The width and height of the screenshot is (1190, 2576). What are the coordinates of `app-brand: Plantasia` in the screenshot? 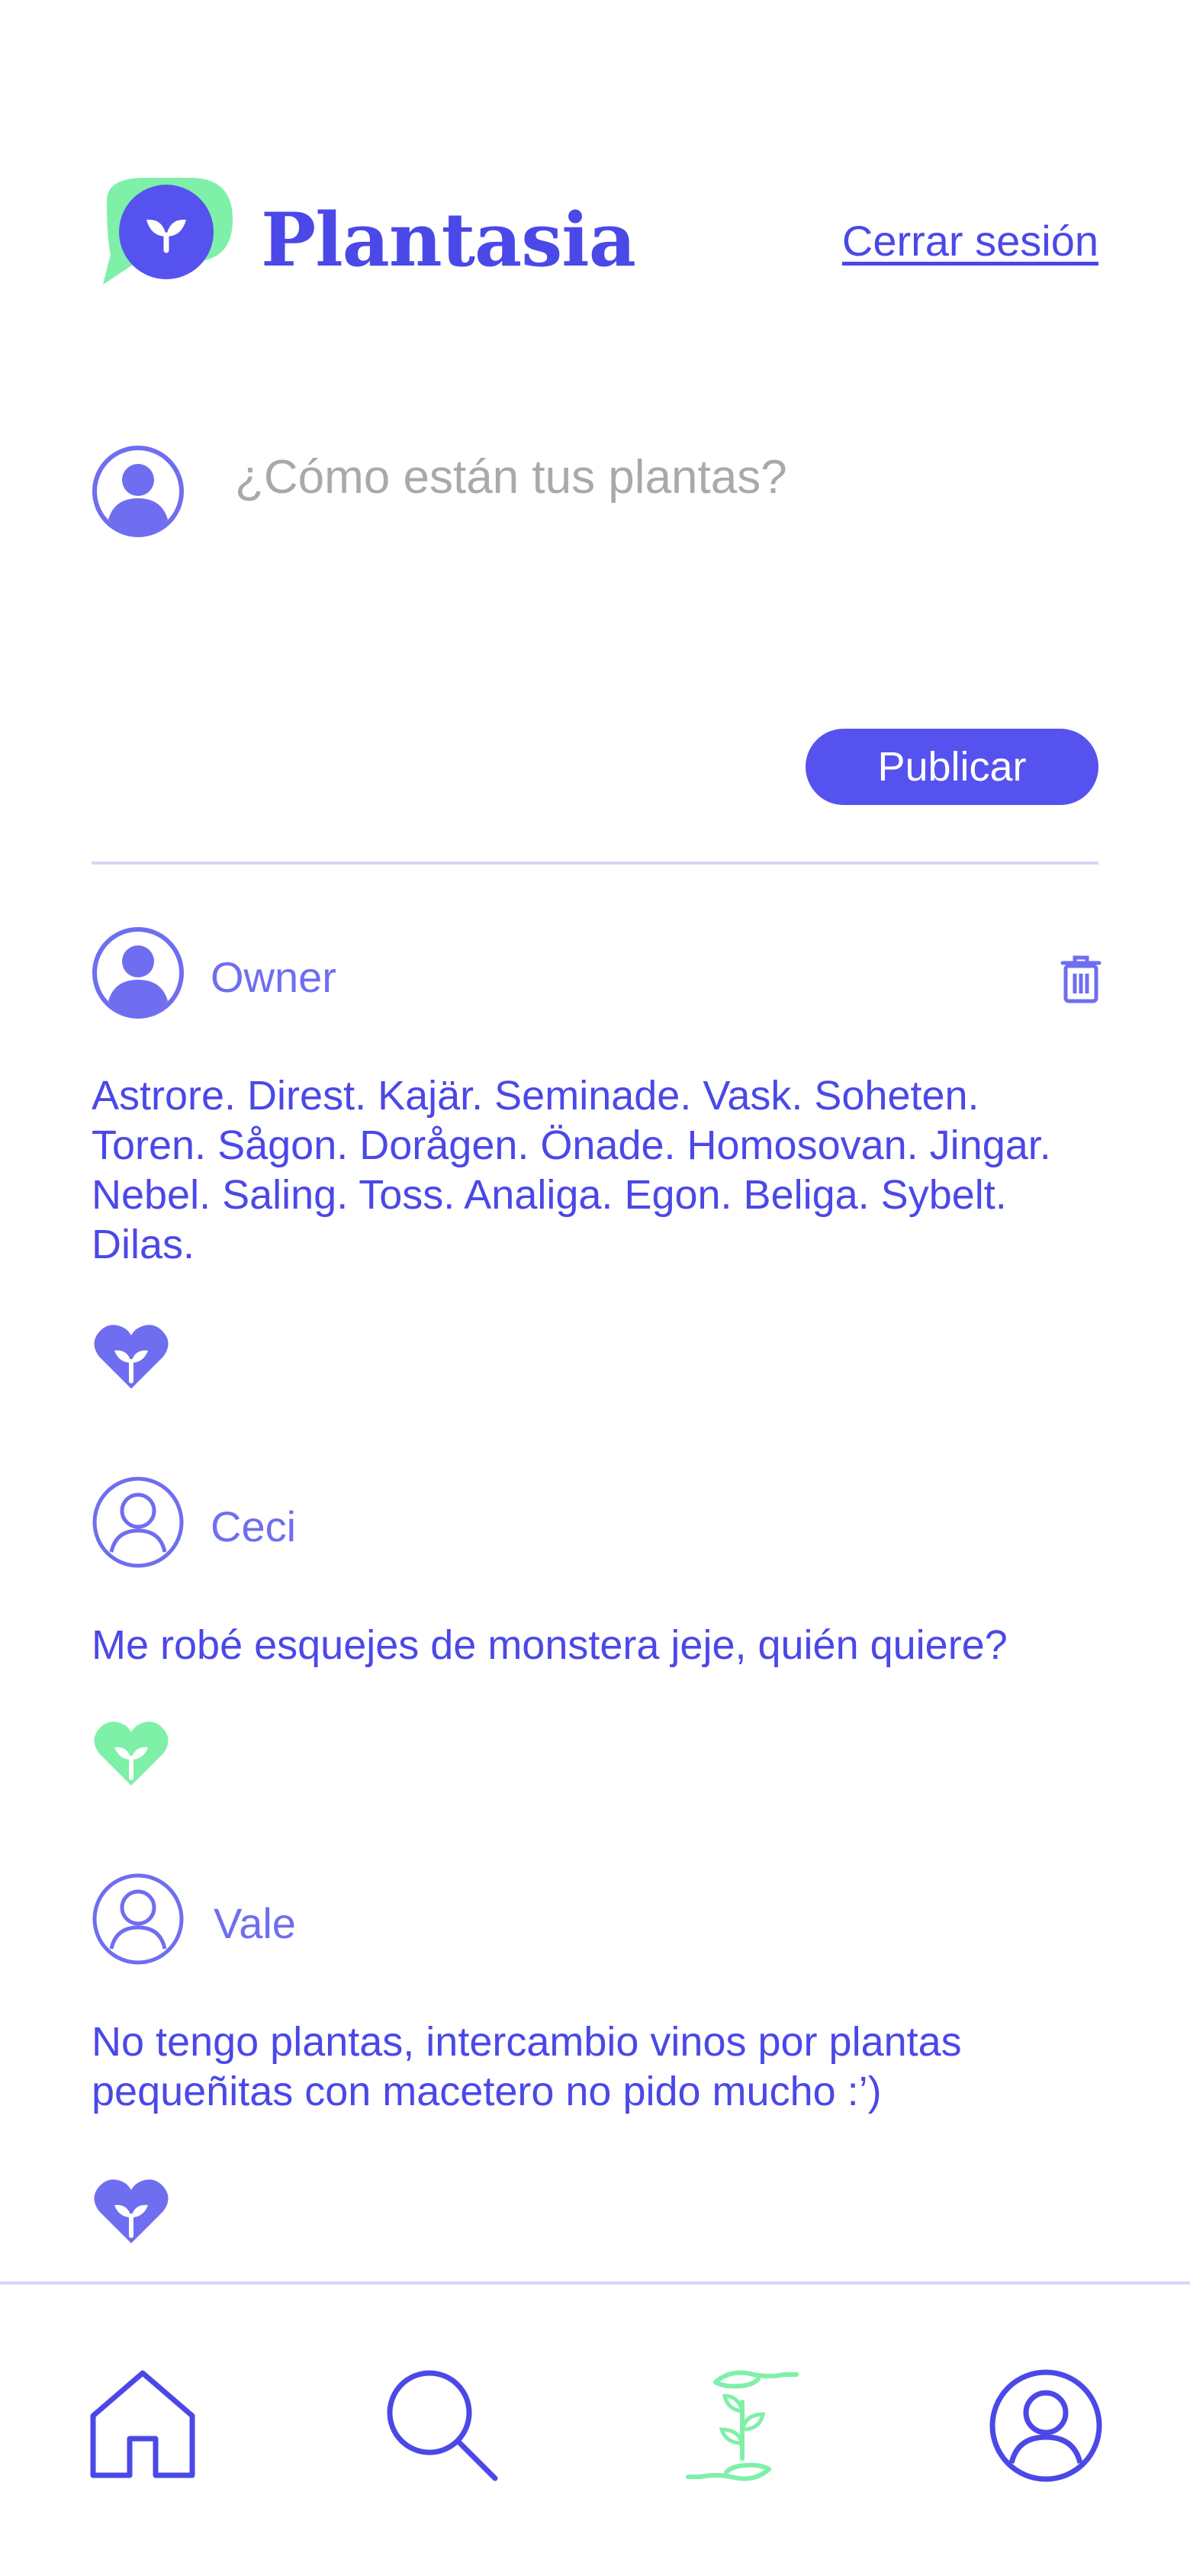 It's located at (448, 240).